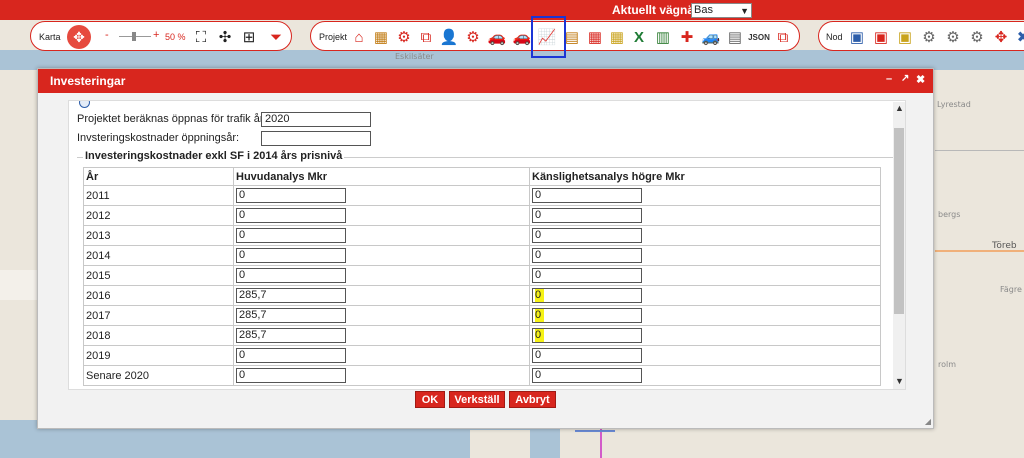 Image resolution: width=1024 pixels, height=458 pixels. What do you see at coordinates (977, 37) in the screenshot?
I see `node-link-icon: ⚙` at bounding box center [977, 37].